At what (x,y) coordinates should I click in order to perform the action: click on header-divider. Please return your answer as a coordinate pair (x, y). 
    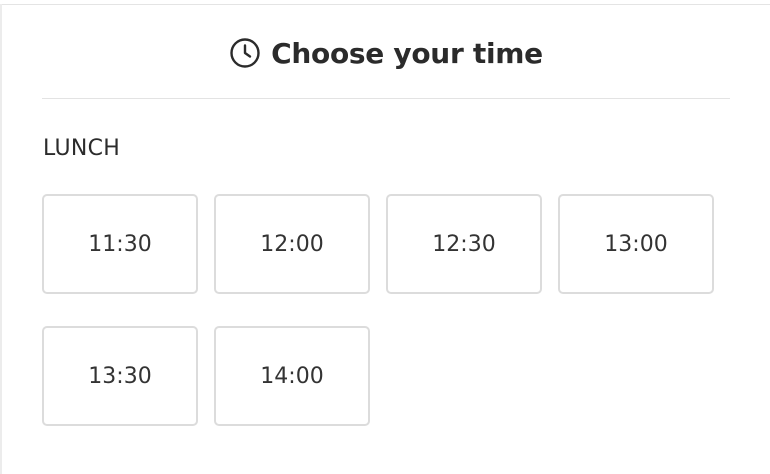
    Looking at the image, I should click on (386, 98).